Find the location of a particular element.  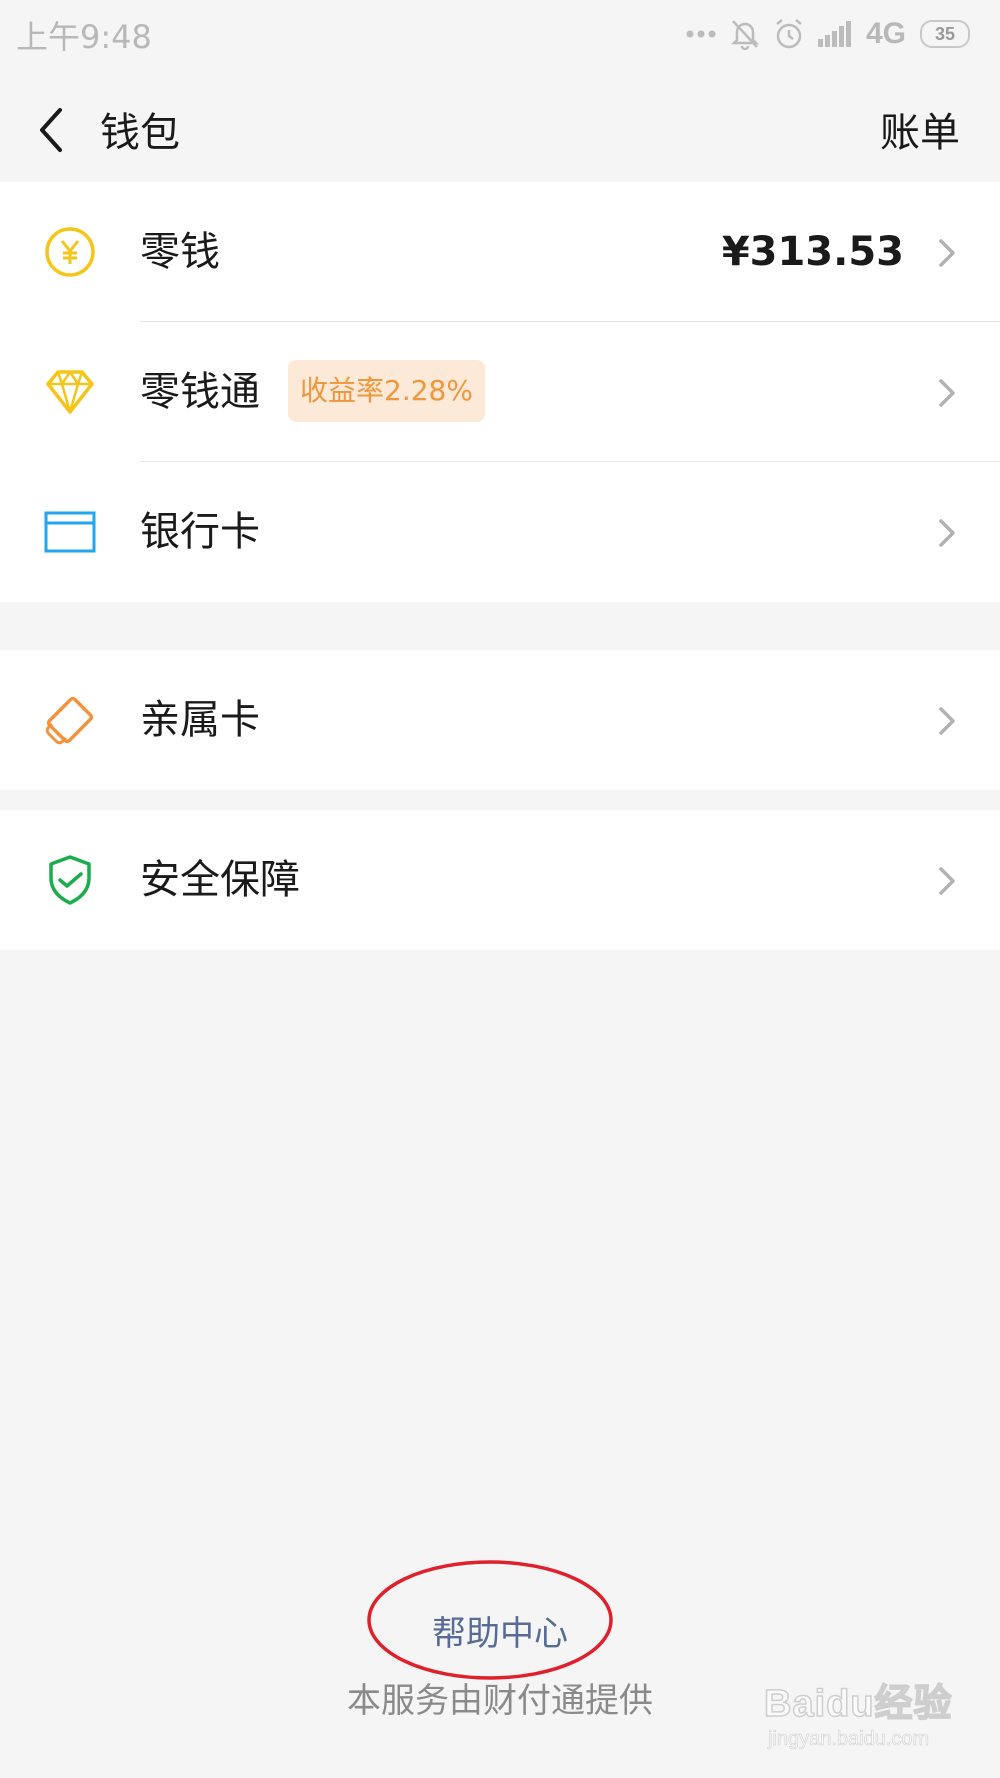

list-item-family-card: 亲属卡 is located at coordinates (500, 720).